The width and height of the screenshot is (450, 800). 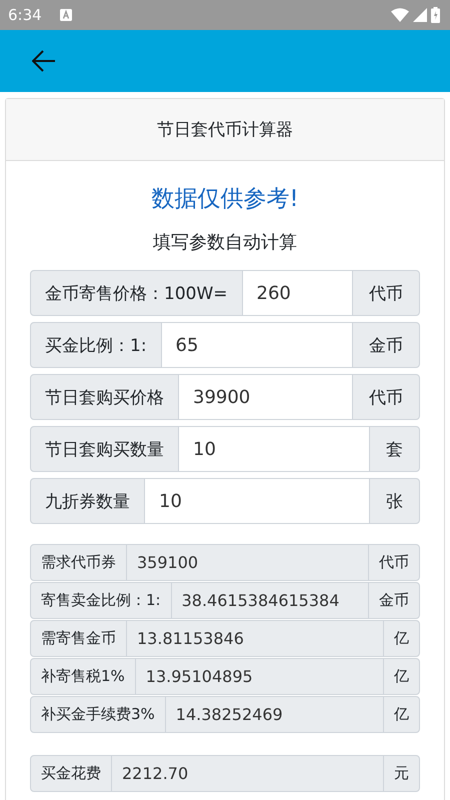 What do you see at coordinates (394, 501) in the screenshot?
I see `unit-label: 张` at bounding box center [394, 501].